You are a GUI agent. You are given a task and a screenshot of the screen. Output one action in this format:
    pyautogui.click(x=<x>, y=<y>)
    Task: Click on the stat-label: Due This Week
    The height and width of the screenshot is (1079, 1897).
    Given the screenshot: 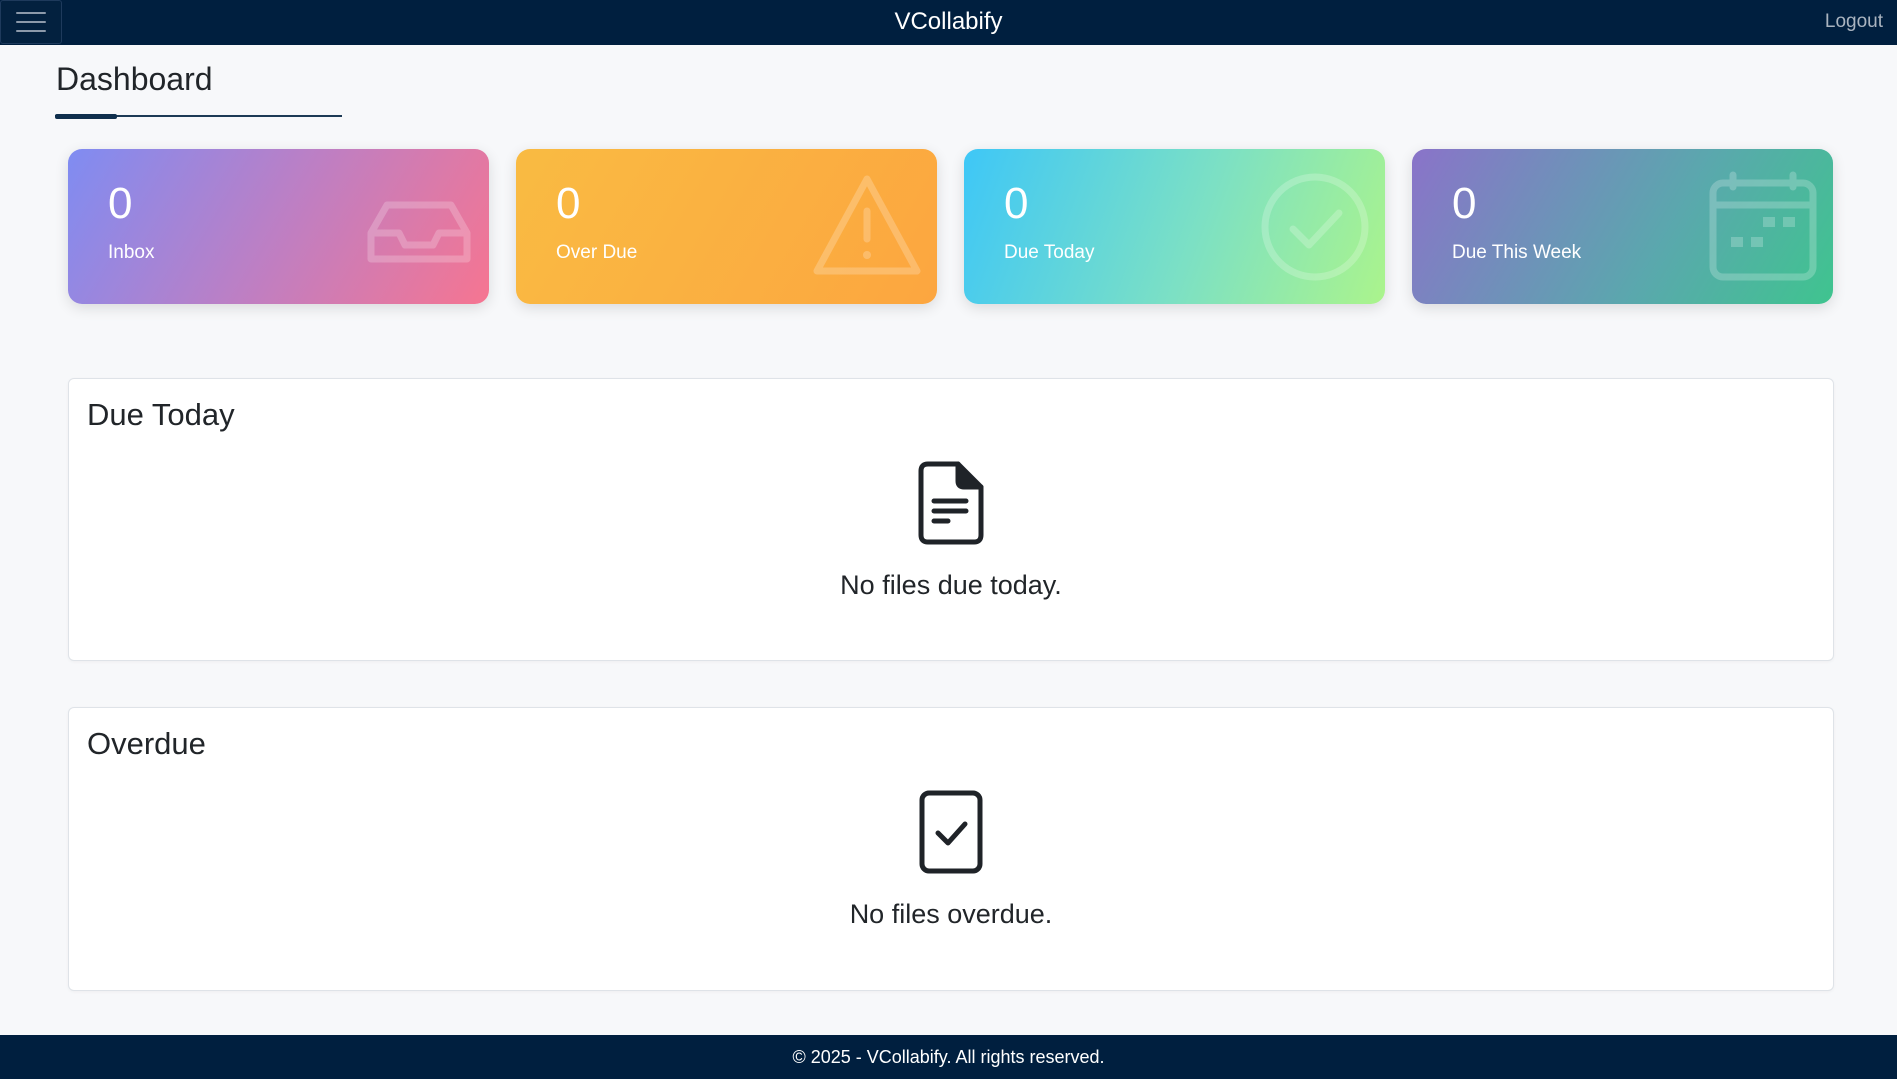 What is the action you would take?
    pyautogui.click(x=1517, y=252)
    